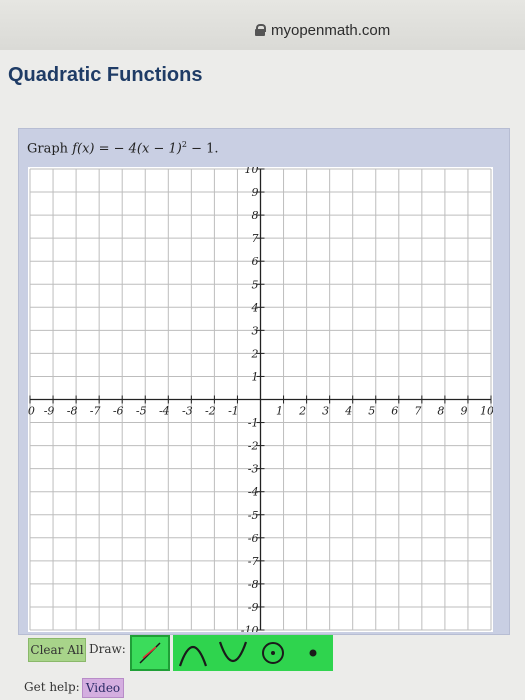 The width and height of the screenshot is (525, 700). Describe the element at coordinates (50, 149) in the screenshot. I see `question-prefix: Graph` at that location.